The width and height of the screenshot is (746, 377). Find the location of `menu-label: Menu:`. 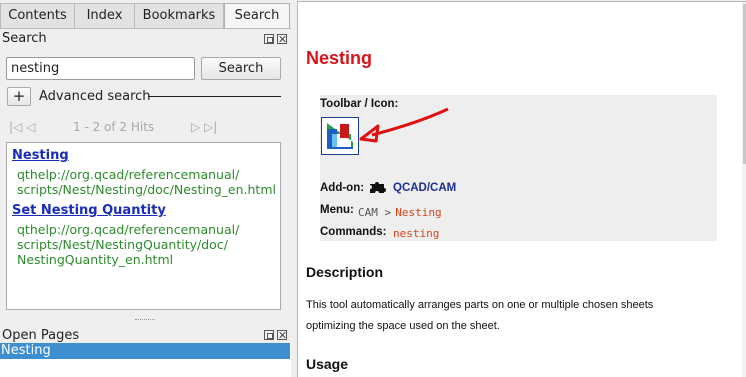

menu-label: Menu: is located at coordinates (337, 210).